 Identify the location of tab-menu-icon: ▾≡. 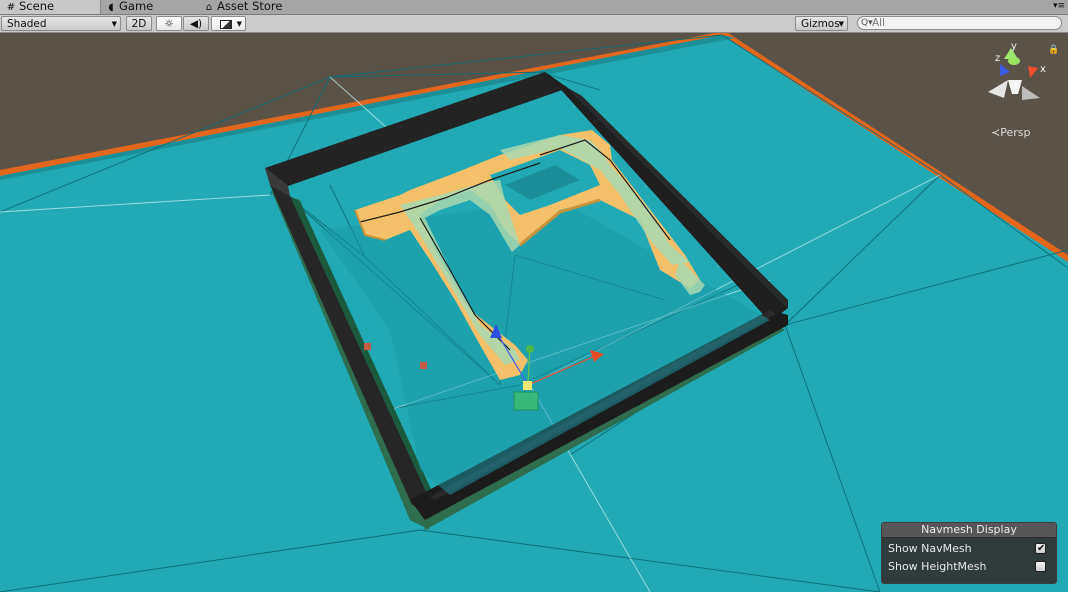
(1059, 6).